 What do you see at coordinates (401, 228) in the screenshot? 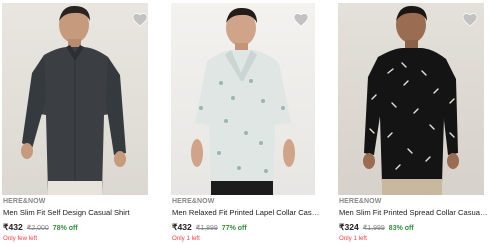
I see `product-discount: 83% off` at bounding box center [401, 228].